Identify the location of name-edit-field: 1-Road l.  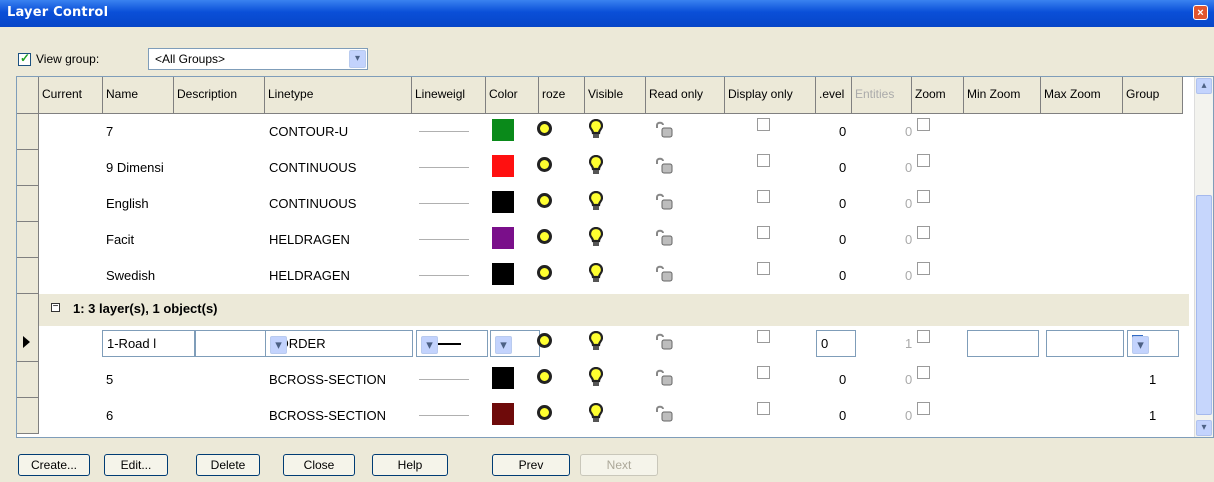
(148, 343).